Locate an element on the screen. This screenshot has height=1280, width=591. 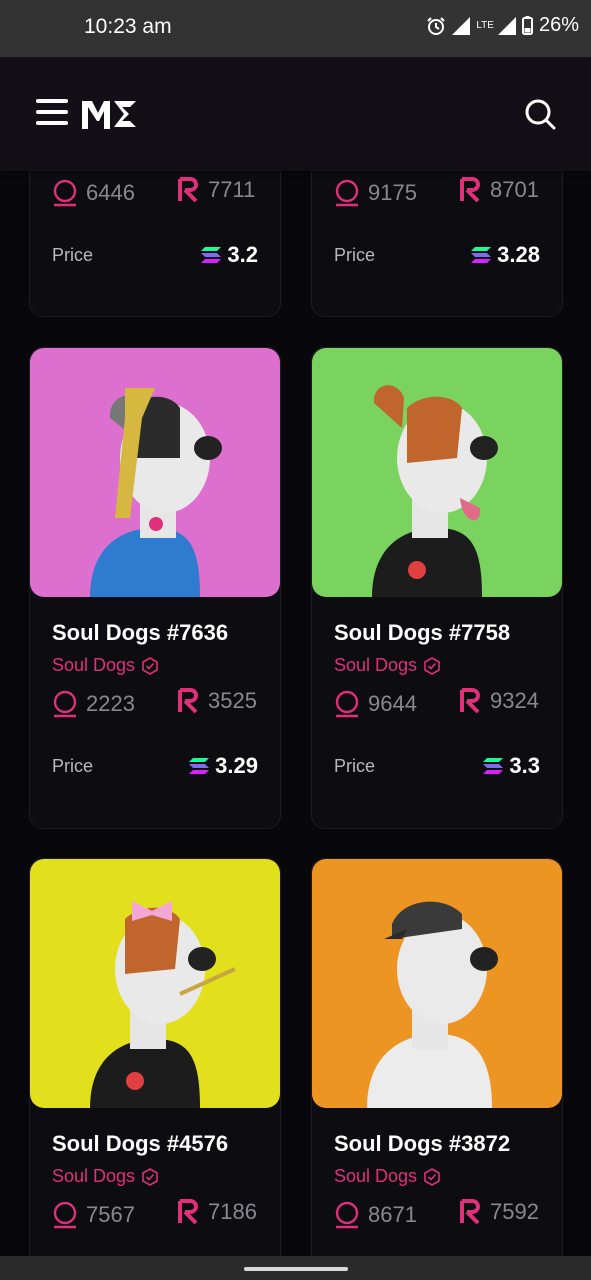
nft-card: Soul Dogs #4576 Soul Dogs 7567 7186 is located at coordinates (155, 1069).